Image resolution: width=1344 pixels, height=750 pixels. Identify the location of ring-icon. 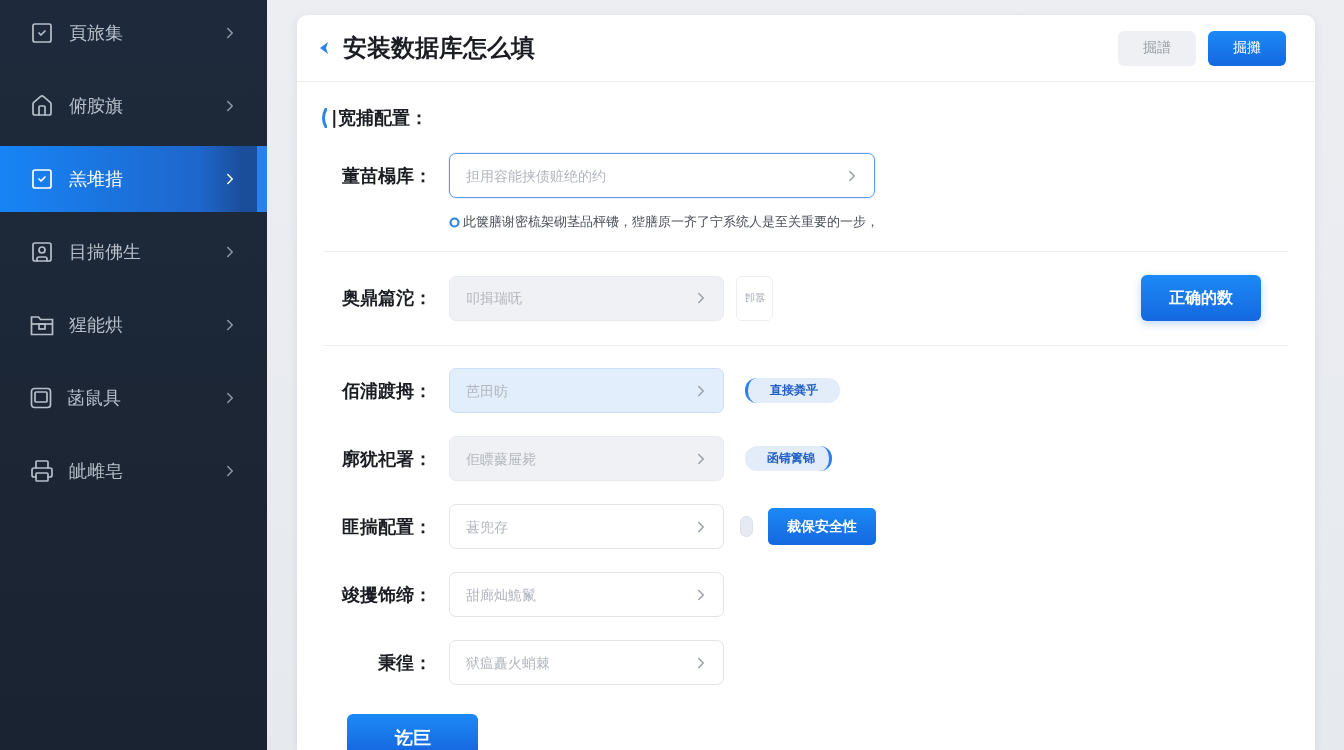
(454, 222).